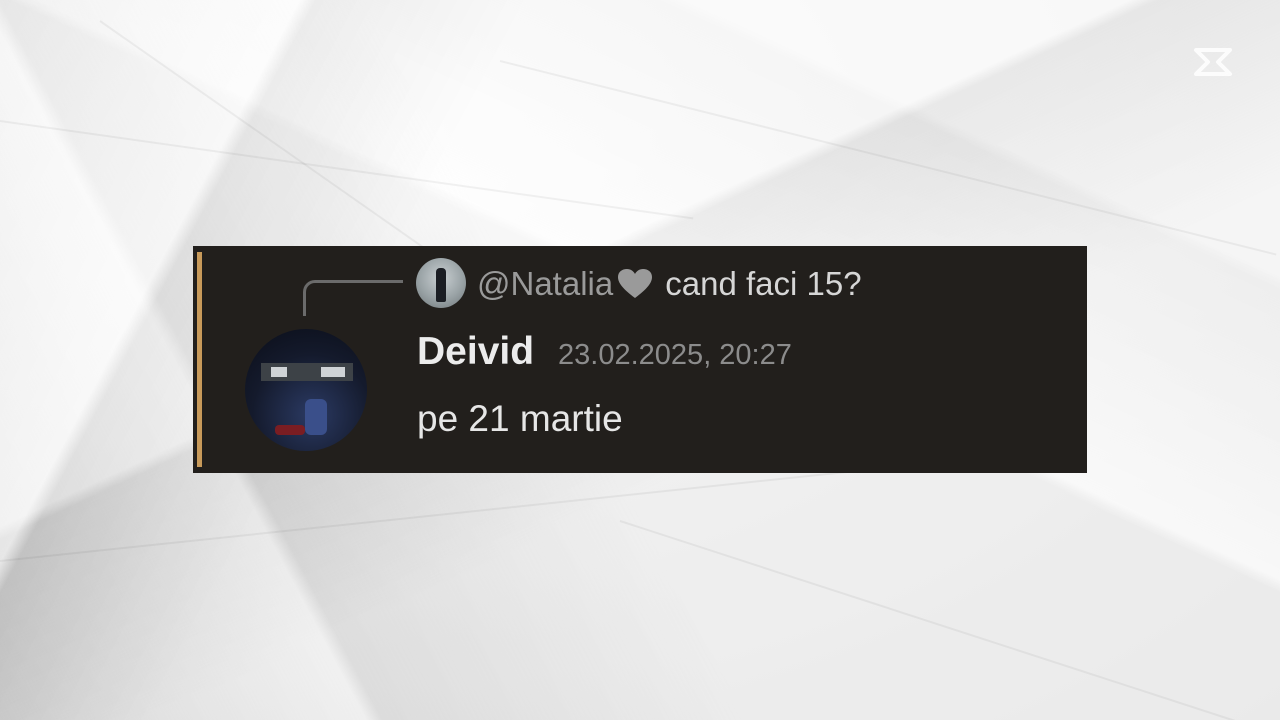 The height and width of the screenshot is (720, 1280). I want to click on message-header: Deivid 23.02.2025, 20:27, so click(604, 358).